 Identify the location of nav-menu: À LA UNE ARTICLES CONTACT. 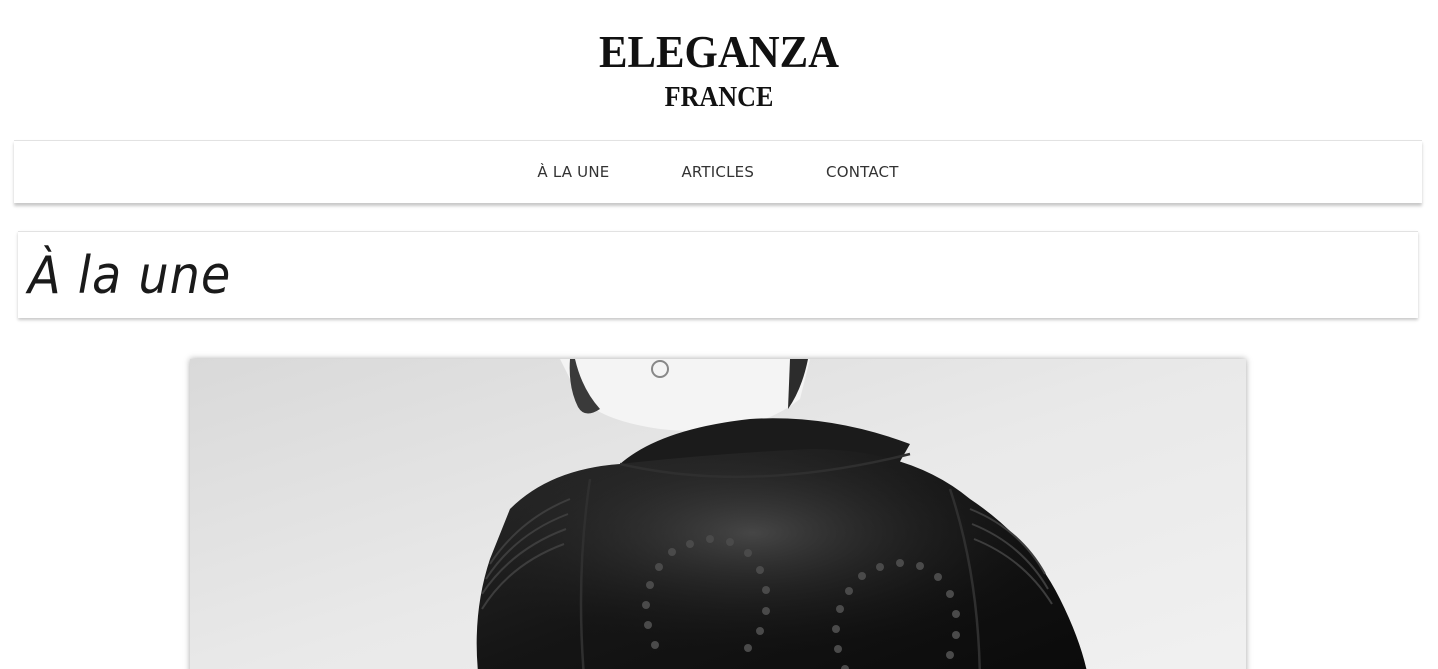
(718, 172).